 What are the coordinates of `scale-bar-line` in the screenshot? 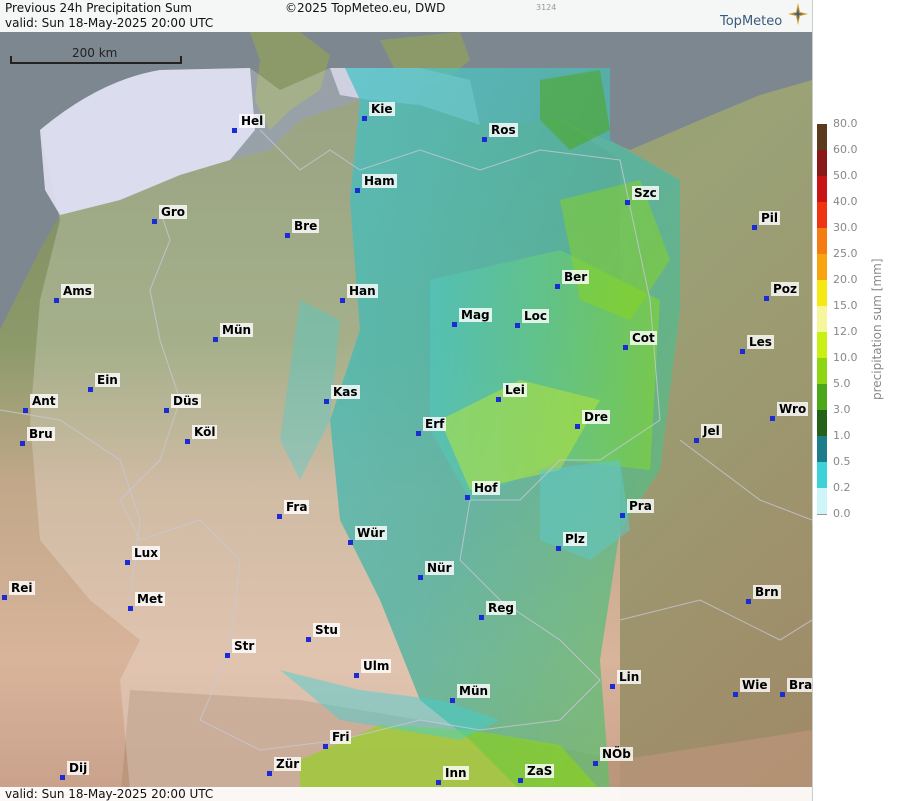 It's located at (95, 63).